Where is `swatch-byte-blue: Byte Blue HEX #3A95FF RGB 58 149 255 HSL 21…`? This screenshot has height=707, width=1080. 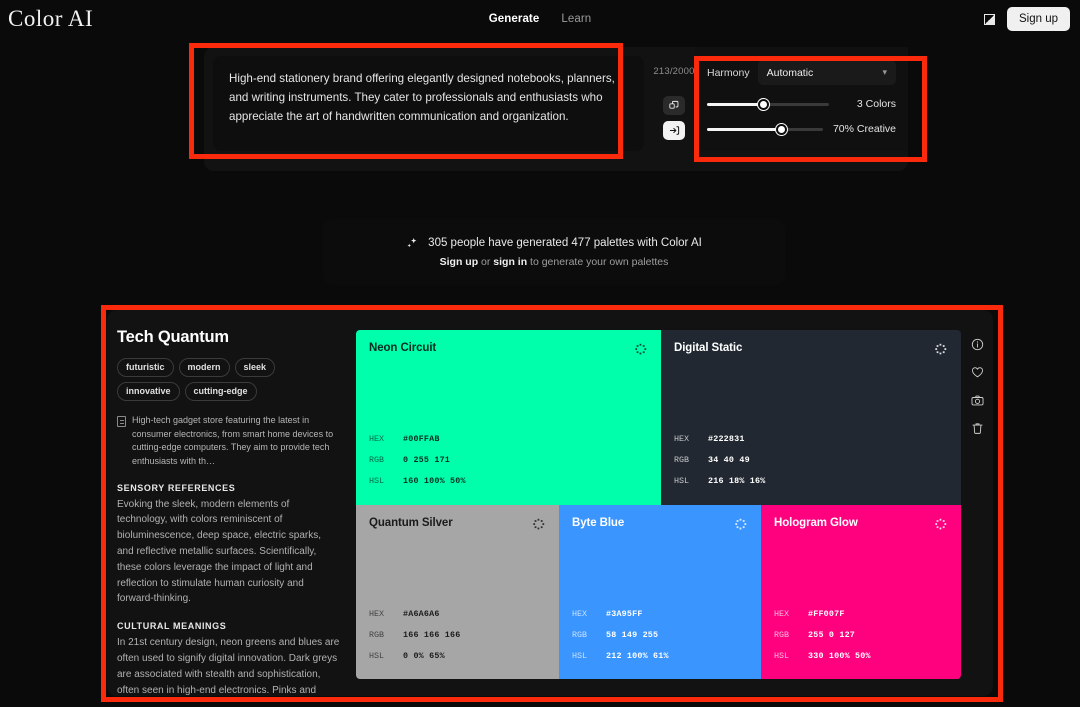 swatch-byte-blue: Byte Blue HEX #3A95FF RGB 58 149 255 HSL 21… is located at coordinates (660, 591).